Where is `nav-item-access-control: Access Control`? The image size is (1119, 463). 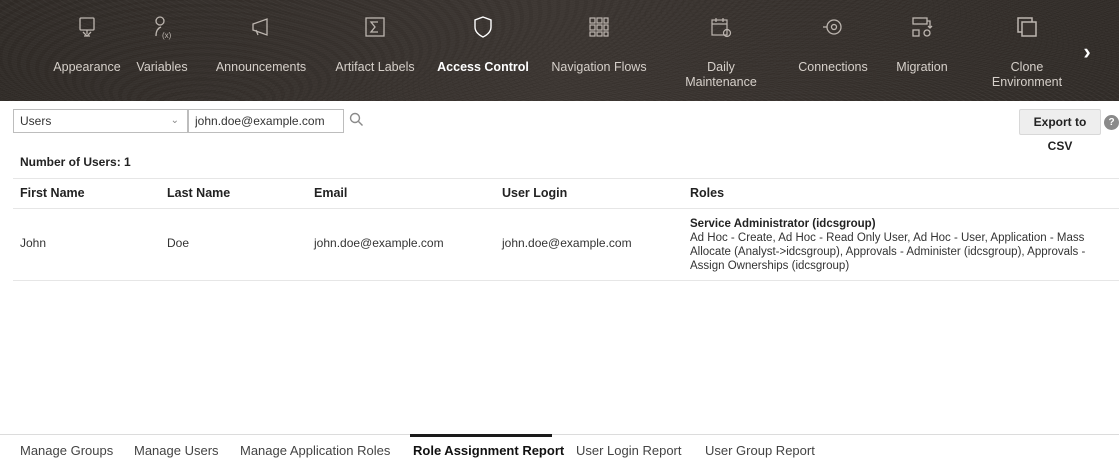 nav-item-access-control: Access Control is located at coordinates (483, 50).